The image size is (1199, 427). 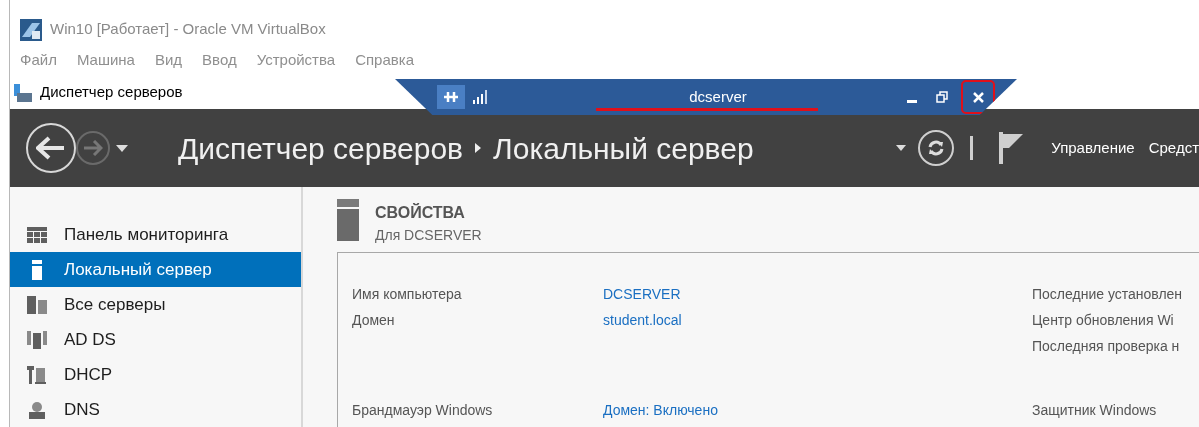 What do you see at coordinates (115, 304) in the screenshot?
I see `sidebar-label: Все серверы` at bounding box center [115, 304].